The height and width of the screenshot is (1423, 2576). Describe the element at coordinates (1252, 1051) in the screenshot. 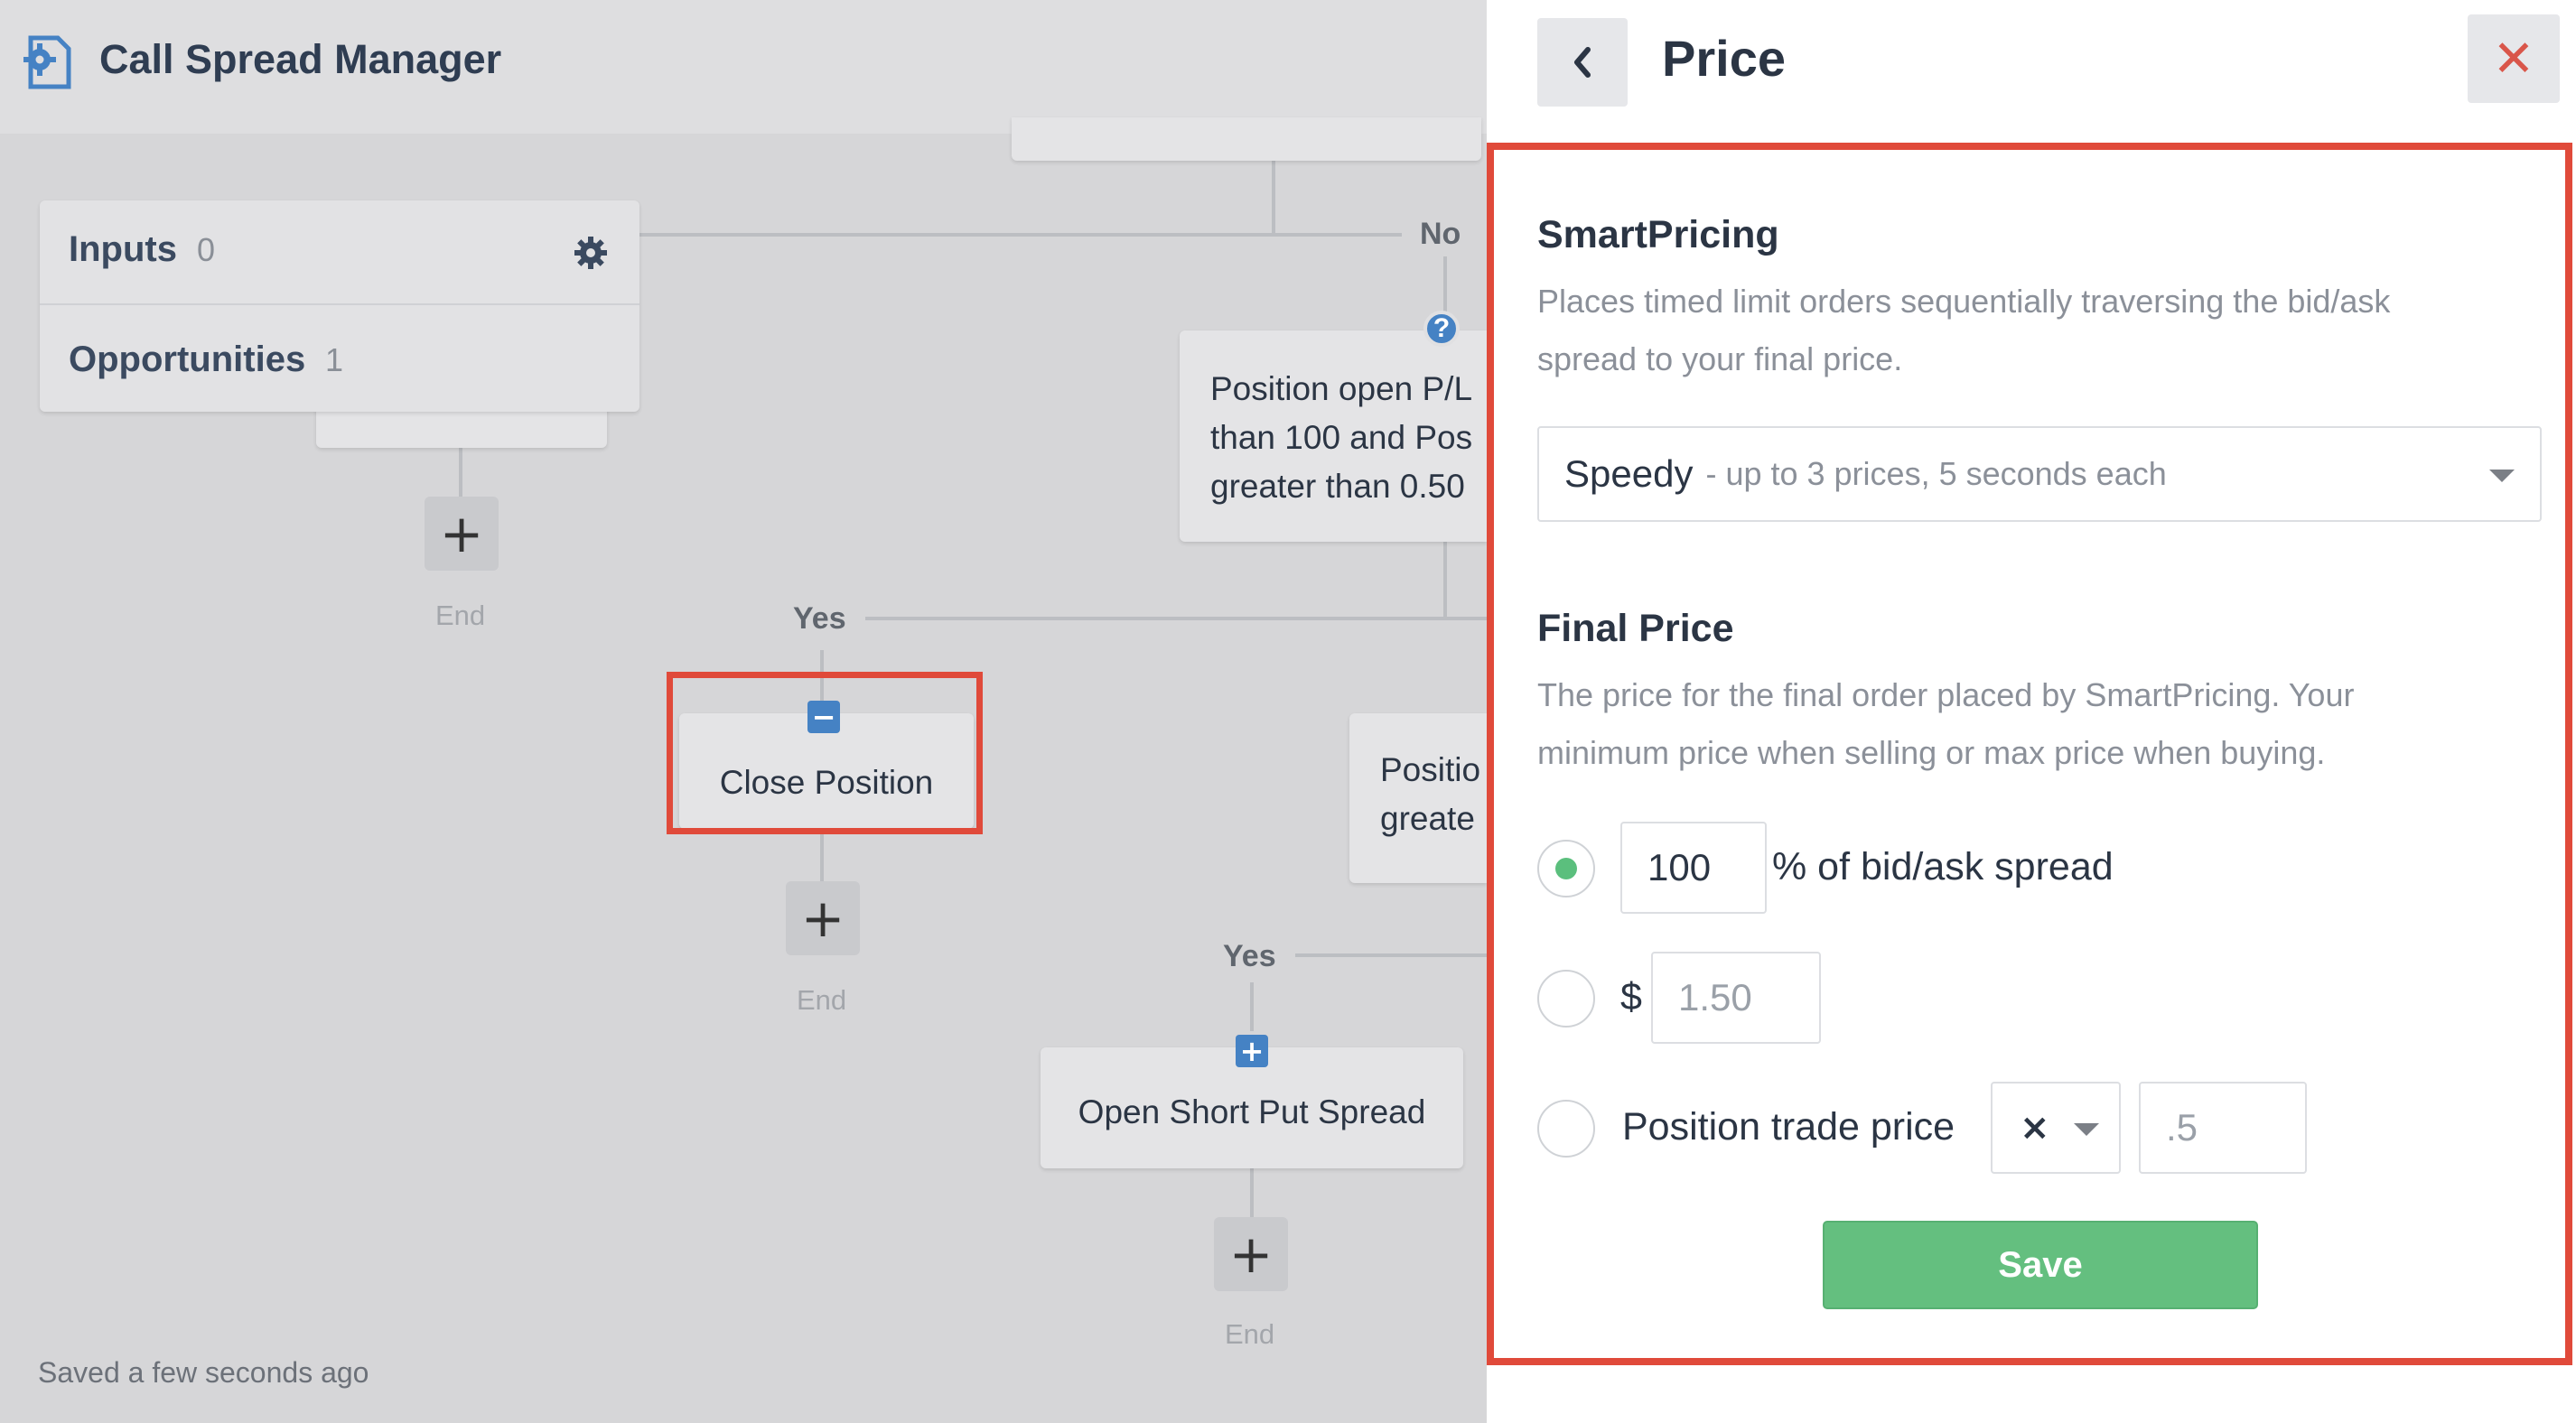

I see `plus-square-icon: +` at that location.